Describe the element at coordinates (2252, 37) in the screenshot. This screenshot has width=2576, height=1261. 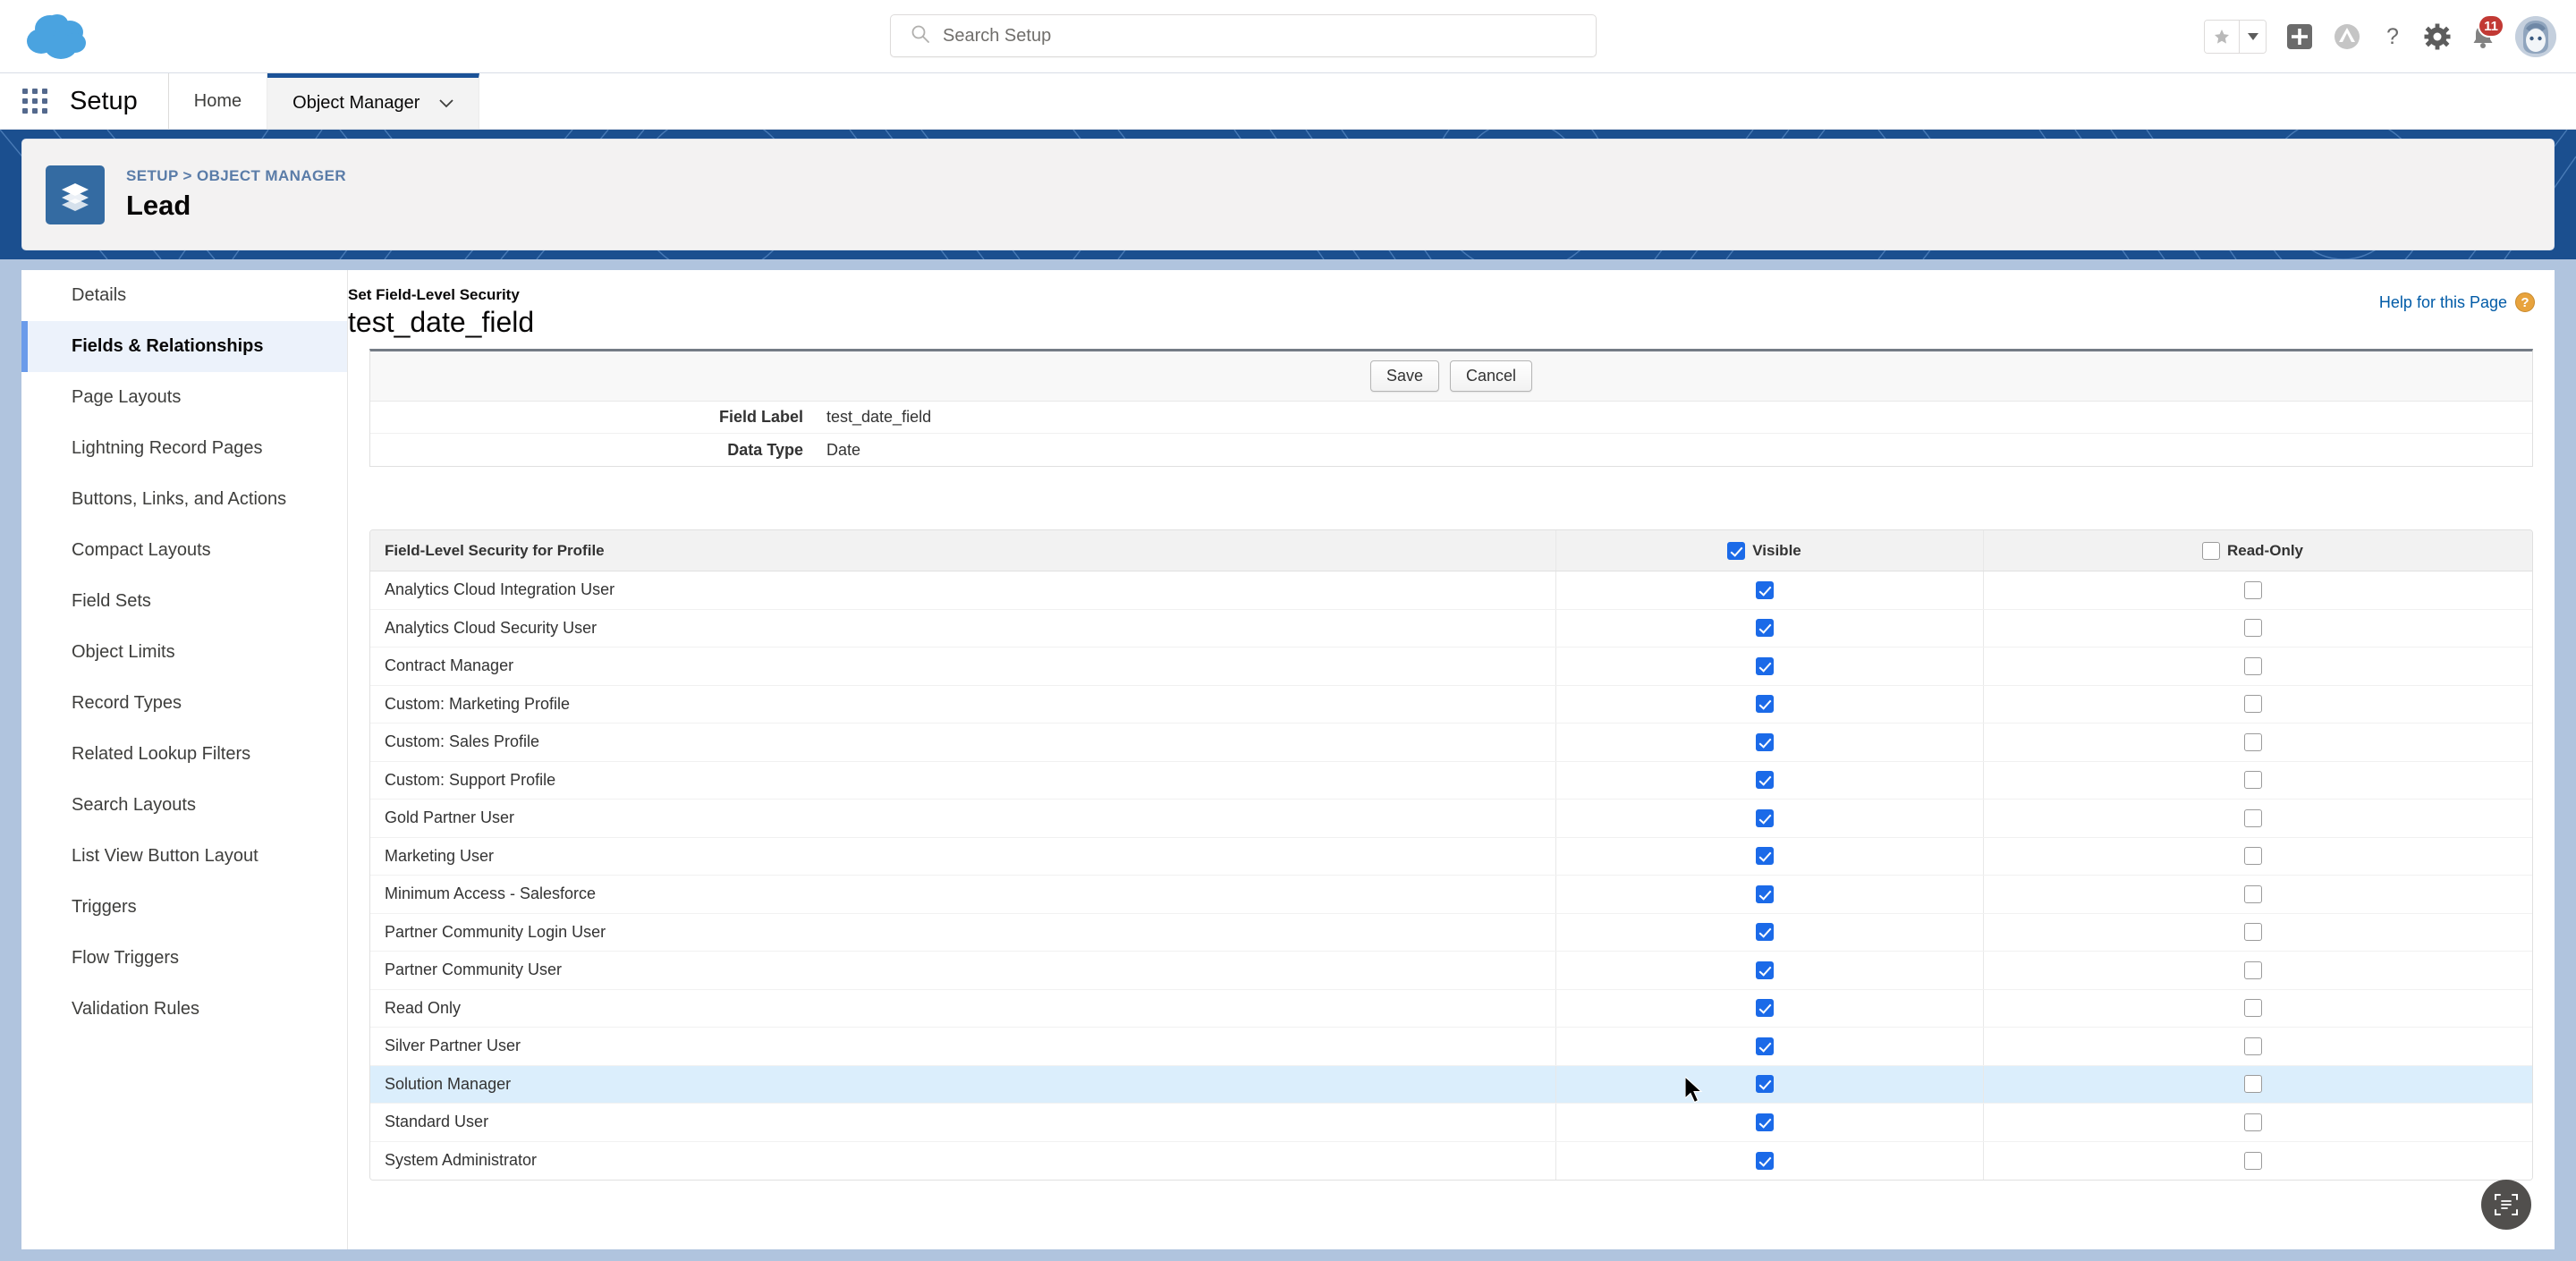
I see `favorites-dropdown-icon` at that location.